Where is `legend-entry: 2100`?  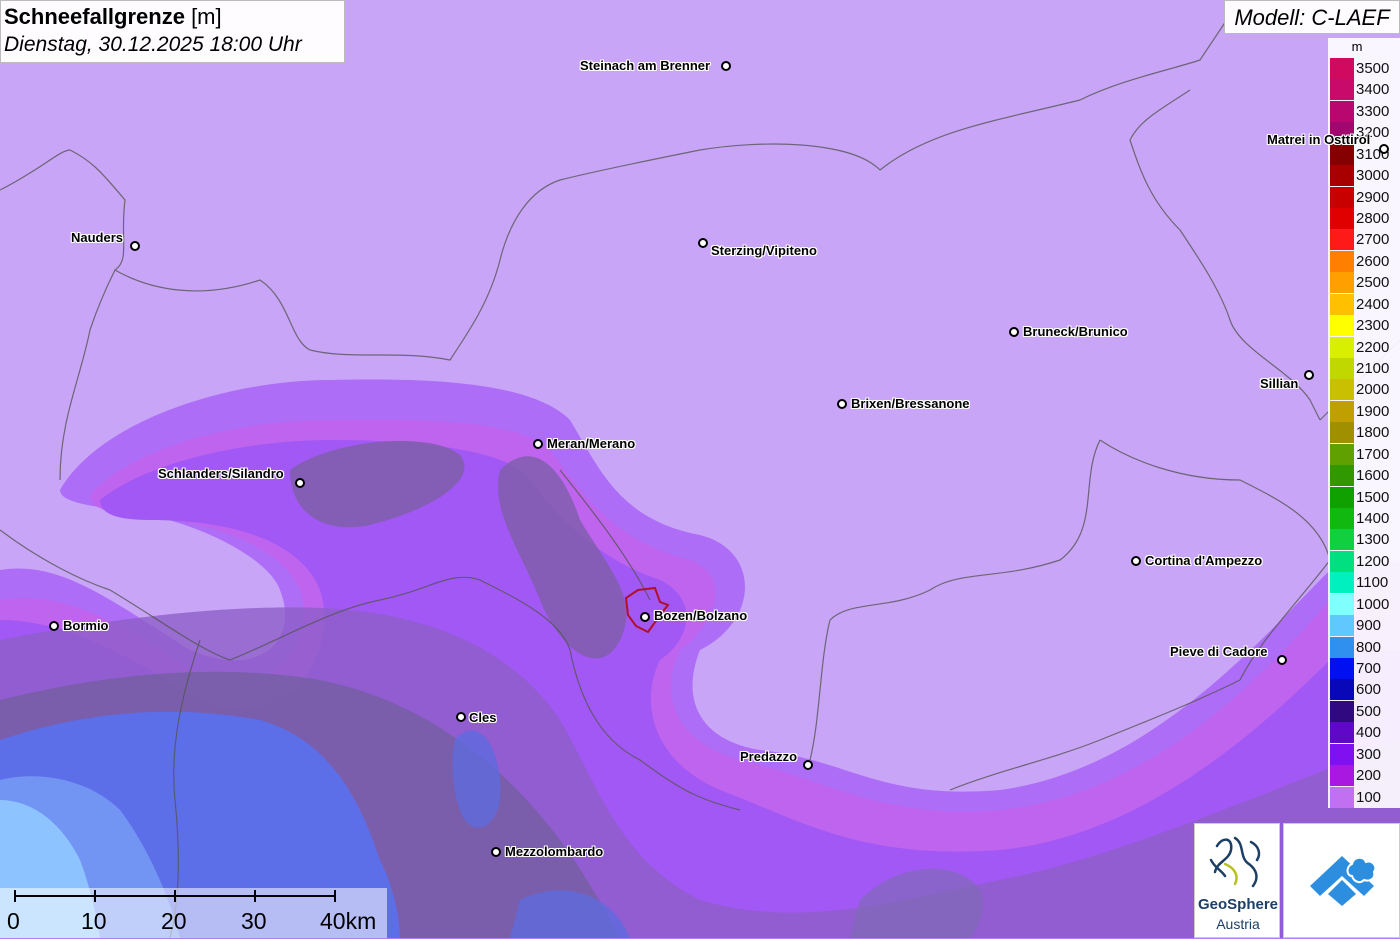
legend-entry: 2100 is located at coordinates (1365, 369).